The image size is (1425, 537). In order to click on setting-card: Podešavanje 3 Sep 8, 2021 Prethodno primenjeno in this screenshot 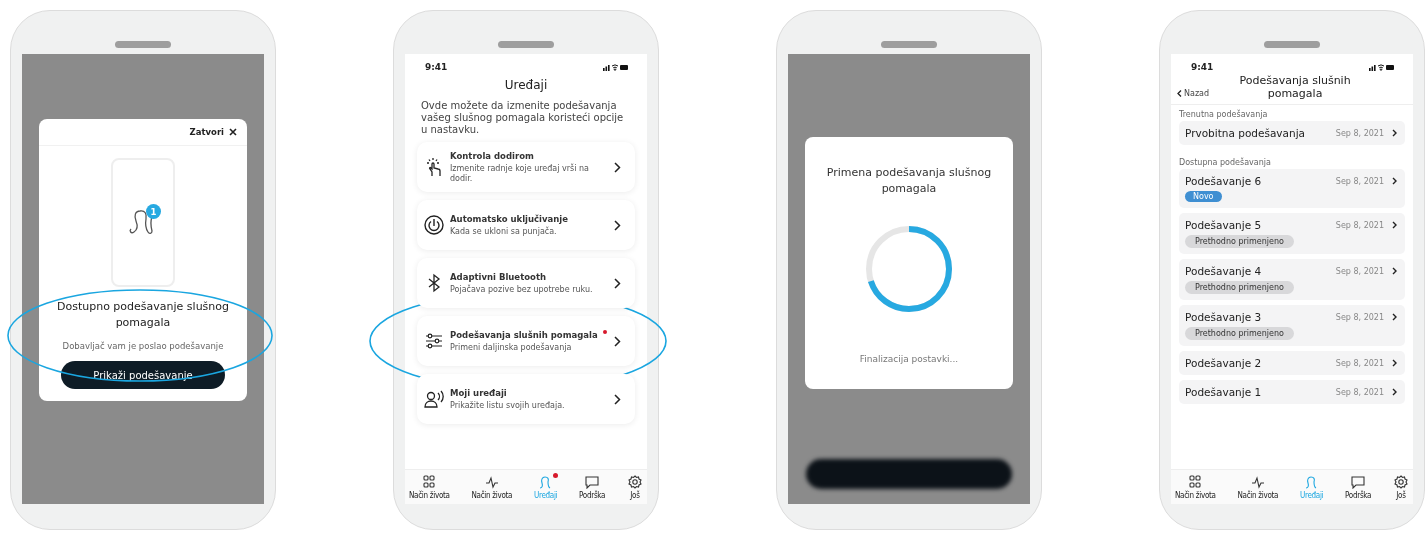, I will do `click(1292, 325)`.